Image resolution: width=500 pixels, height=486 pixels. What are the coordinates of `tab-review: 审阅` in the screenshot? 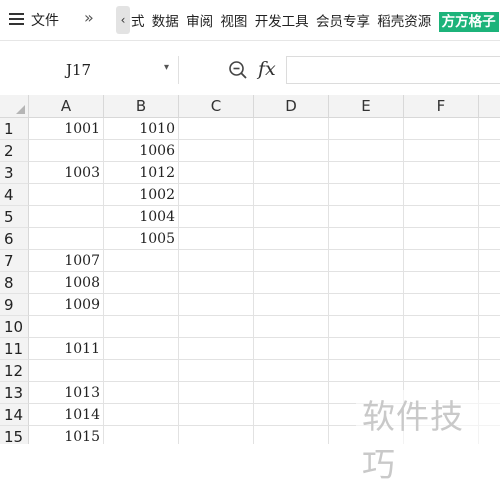 It's located at (199, 22).